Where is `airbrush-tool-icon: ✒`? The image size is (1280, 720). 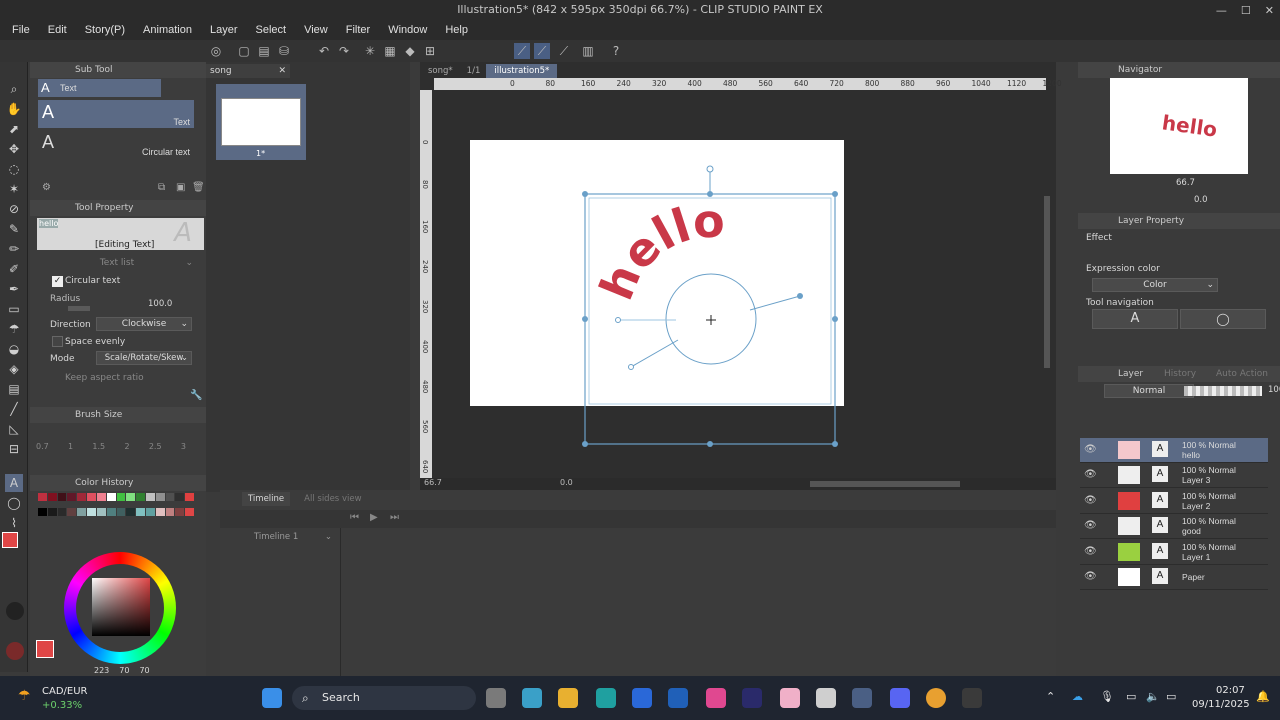
airbrush-tool-icon: ✒ is located at coordinates (14, 289).